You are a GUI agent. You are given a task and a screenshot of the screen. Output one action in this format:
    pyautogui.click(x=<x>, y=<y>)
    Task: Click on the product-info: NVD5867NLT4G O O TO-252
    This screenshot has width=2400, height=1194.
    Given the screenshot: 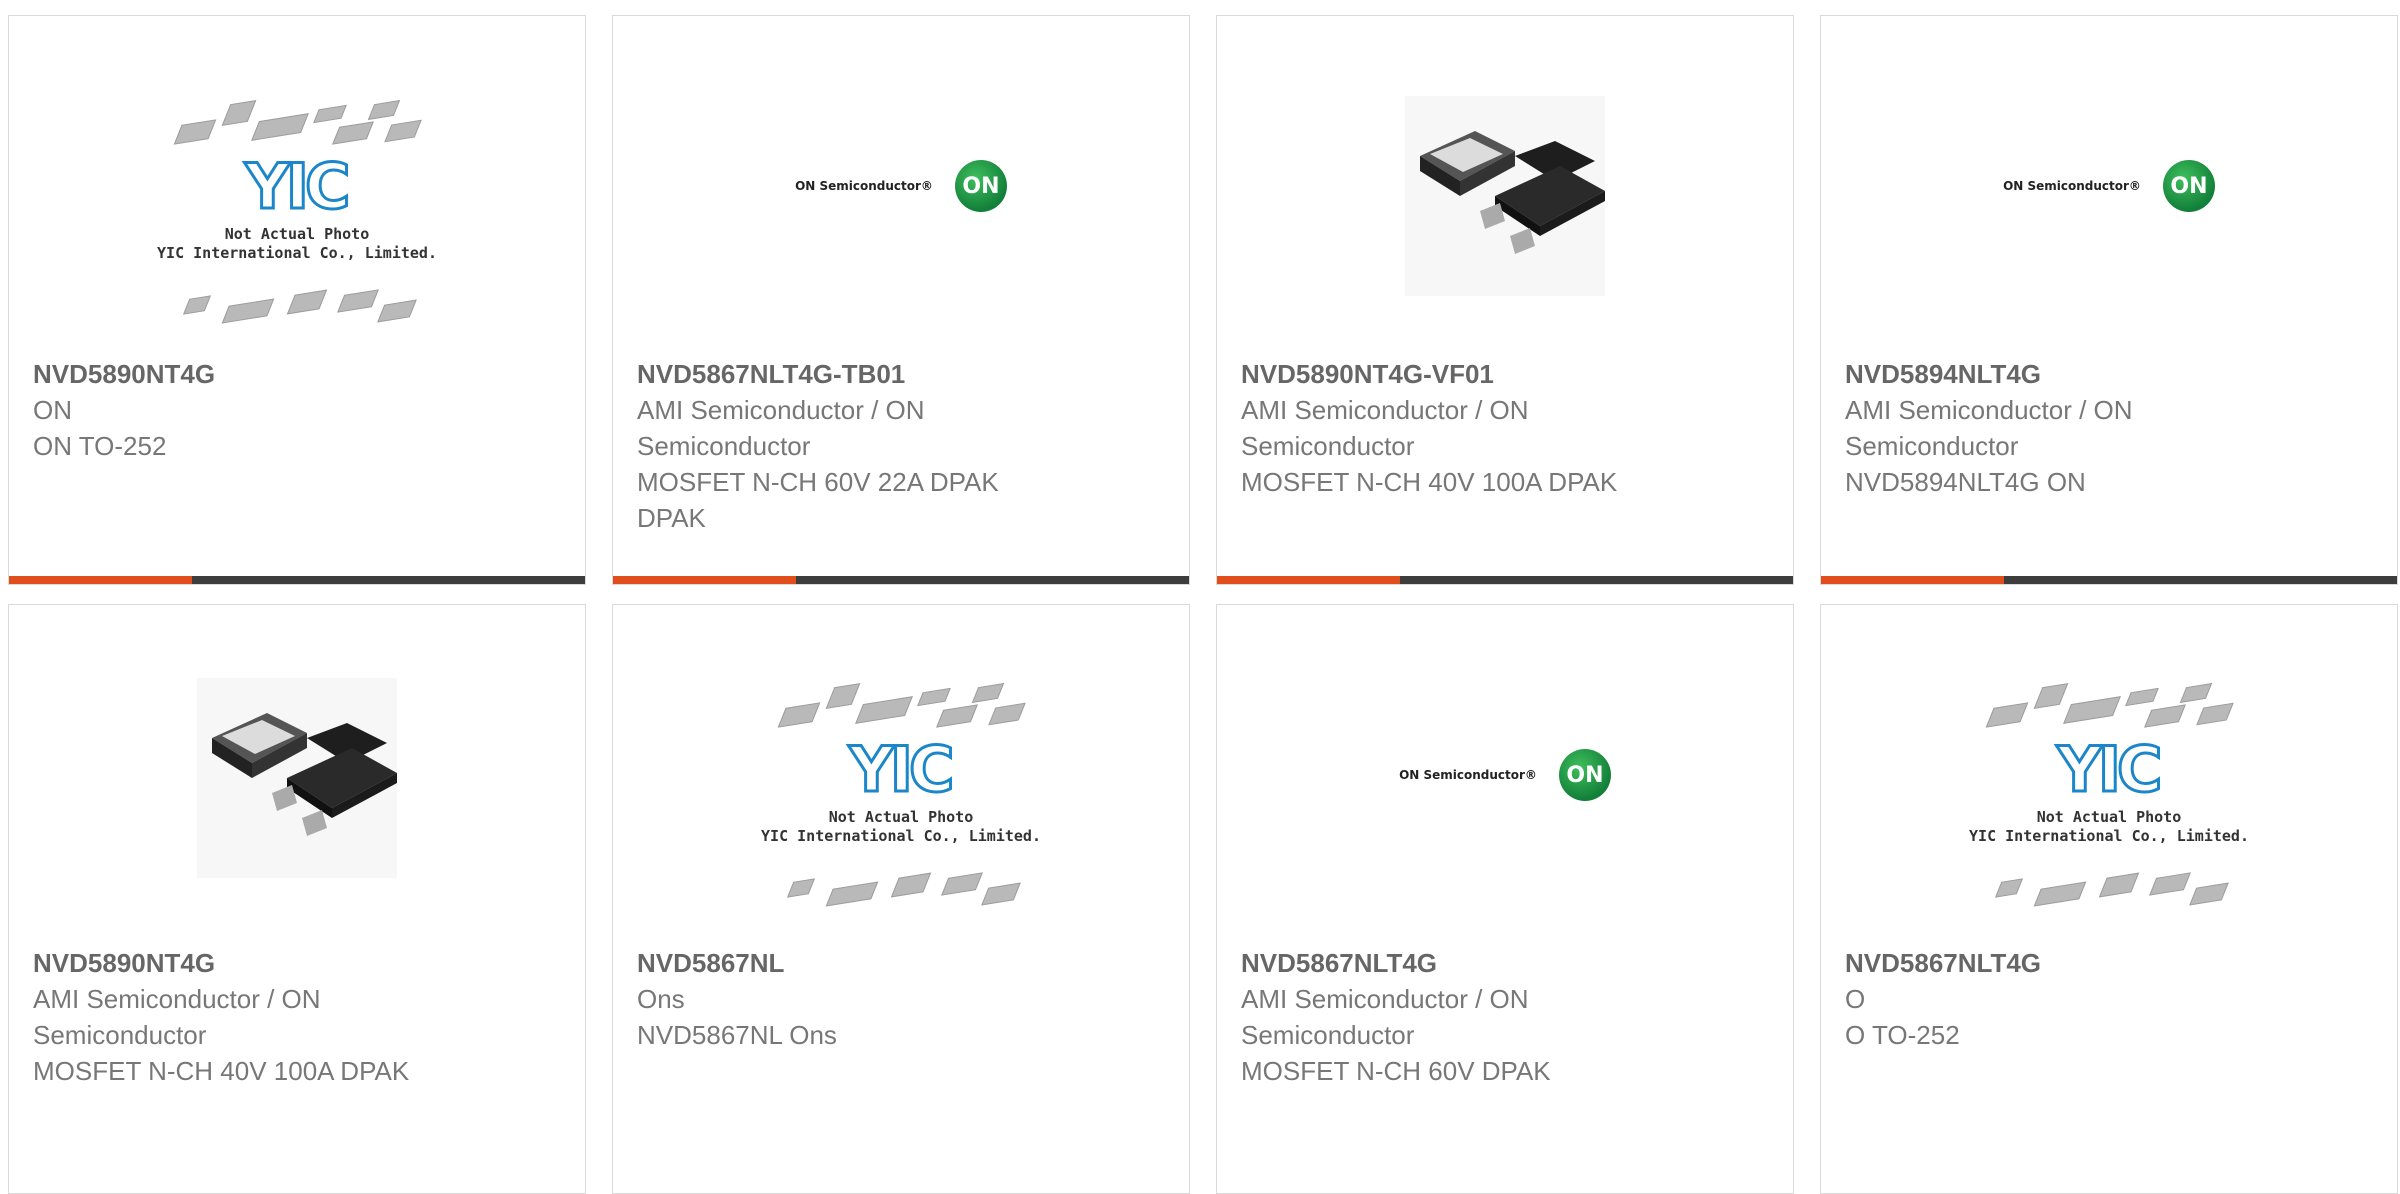 What is the action you would take?
    pyautogui.click(x=2109, y=999)
    